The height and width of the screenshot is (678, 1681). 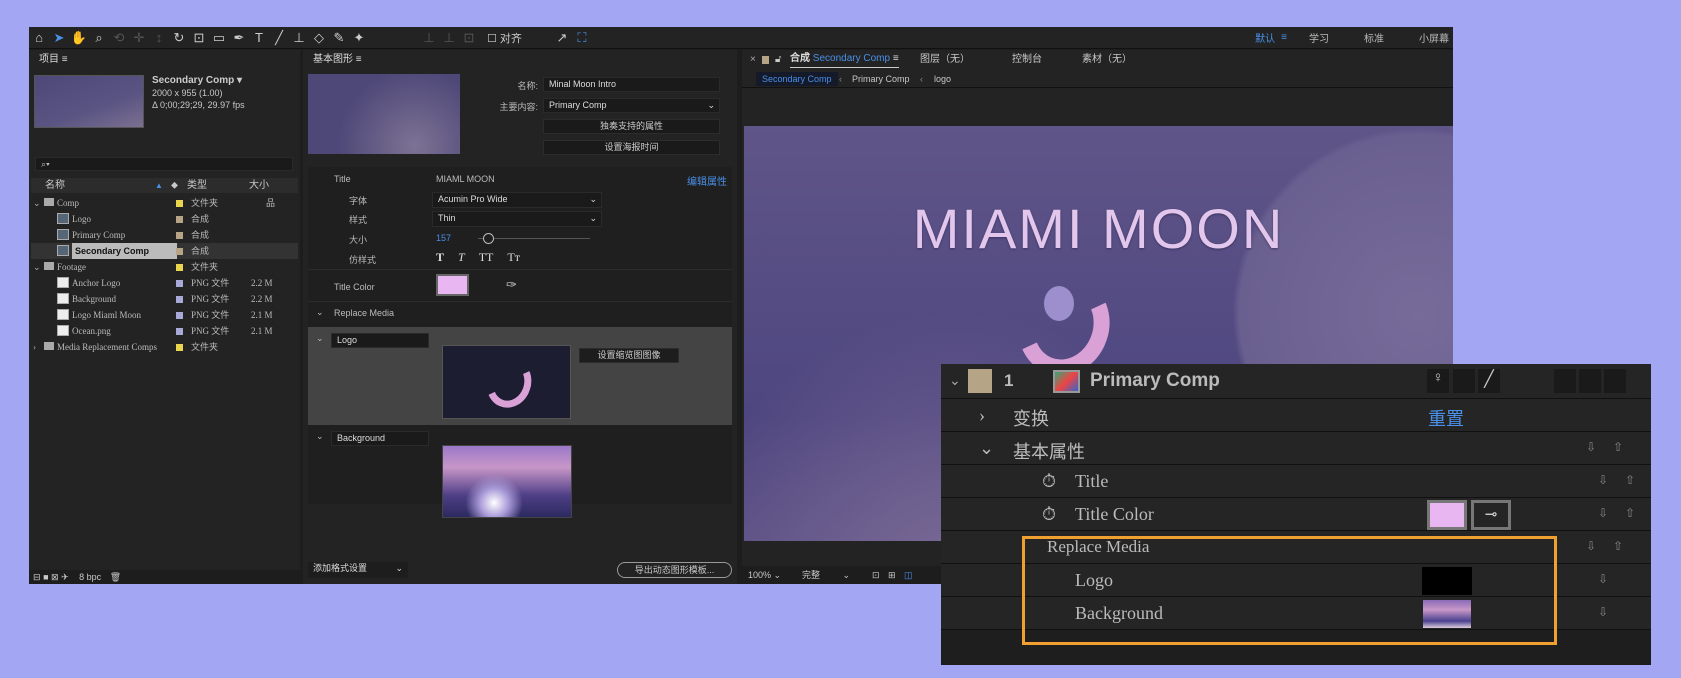 I want to click on home-icon: ⌂, so click(x=39, y=37).